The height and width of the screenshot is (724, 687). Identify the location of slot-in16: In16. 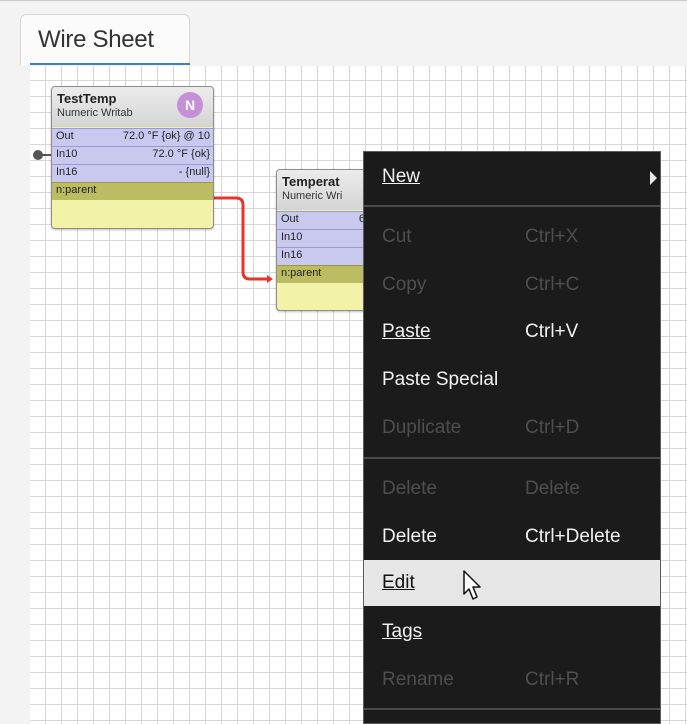
(327, 256).